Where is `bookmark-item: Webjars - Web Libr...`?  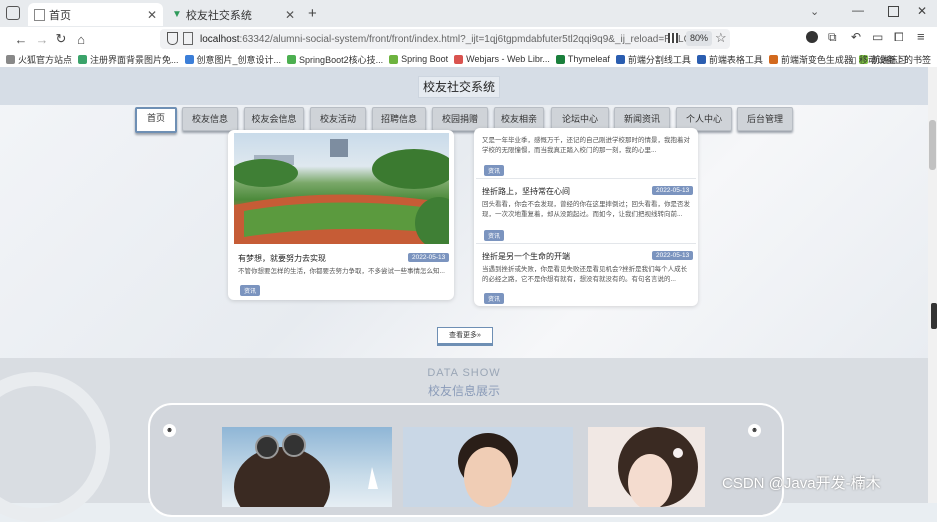
bookmark-item: Webjars - Web Libr... is located at coordinates (502, 59).